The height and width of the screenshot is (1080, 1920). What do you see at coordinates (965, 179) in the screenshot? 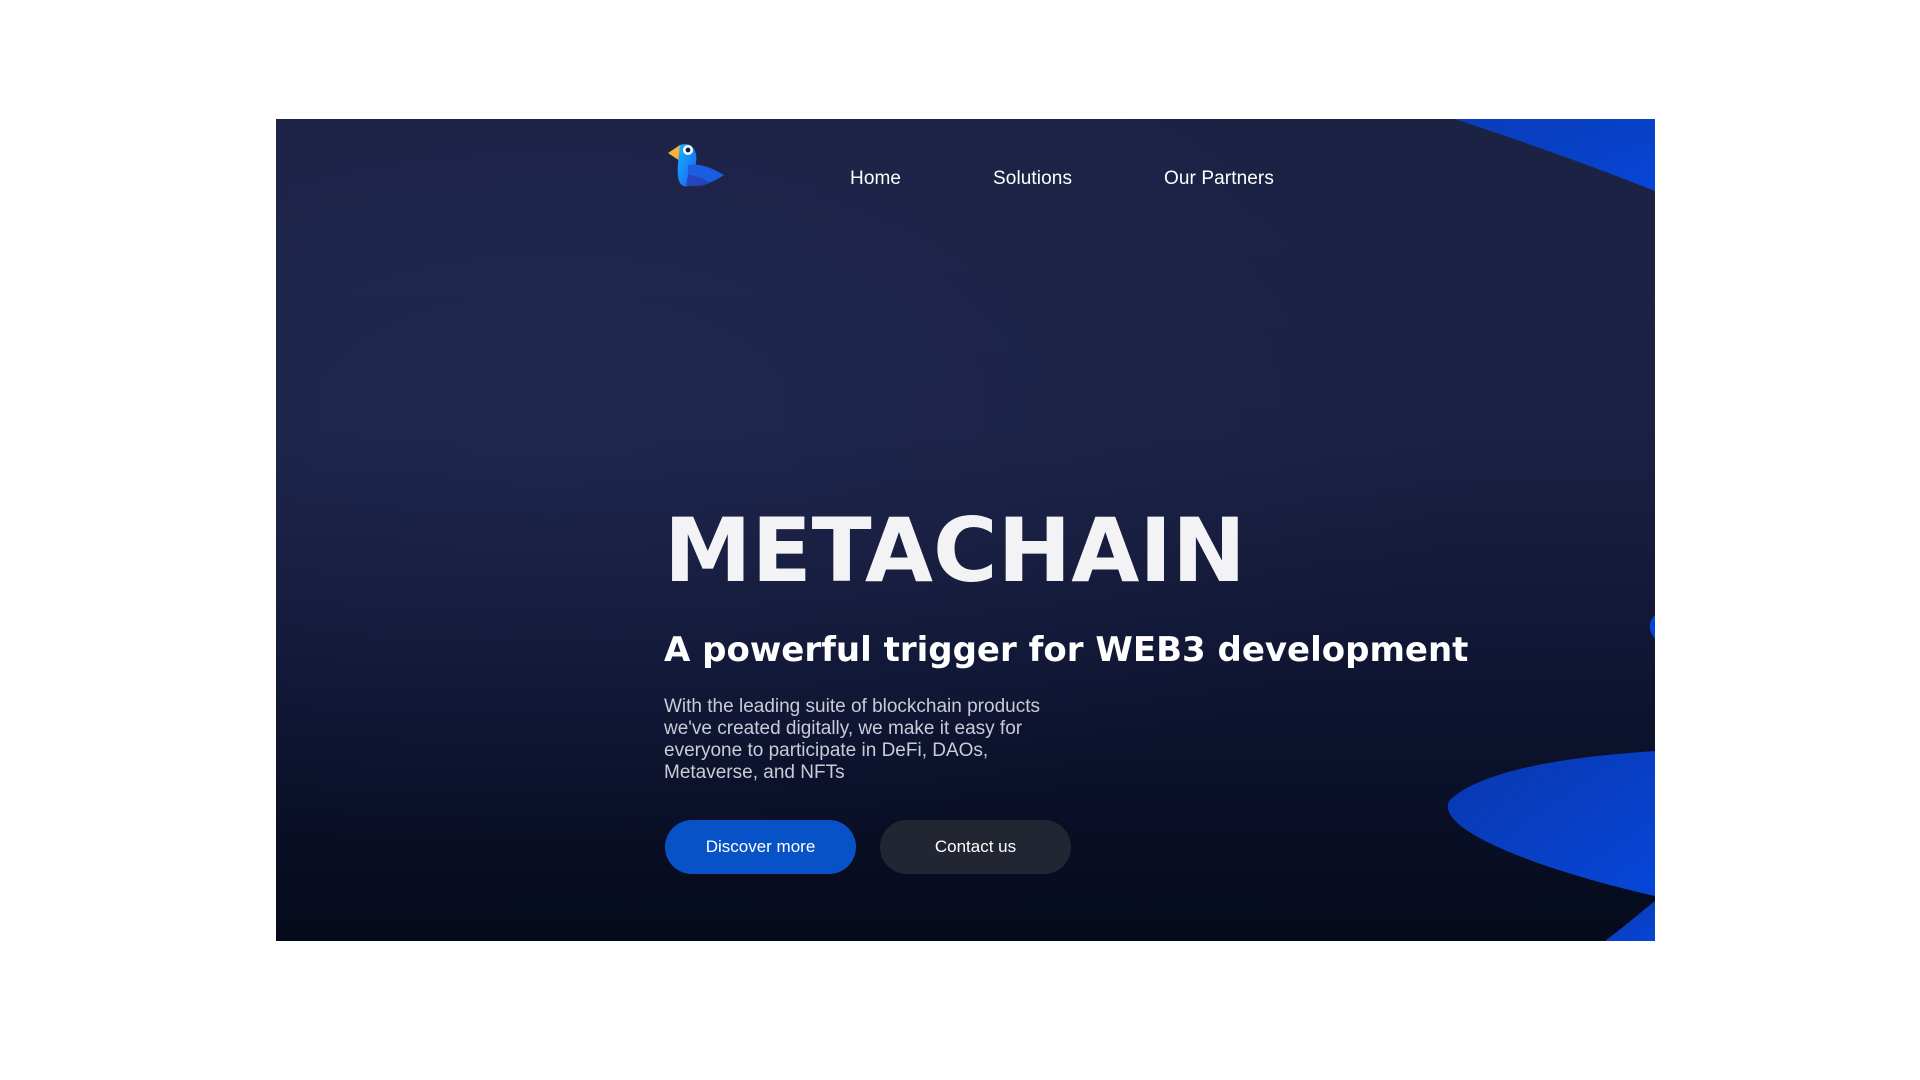
I see `top-navigation: Home Solutions Our Partners` at bounding box center [965, 179].